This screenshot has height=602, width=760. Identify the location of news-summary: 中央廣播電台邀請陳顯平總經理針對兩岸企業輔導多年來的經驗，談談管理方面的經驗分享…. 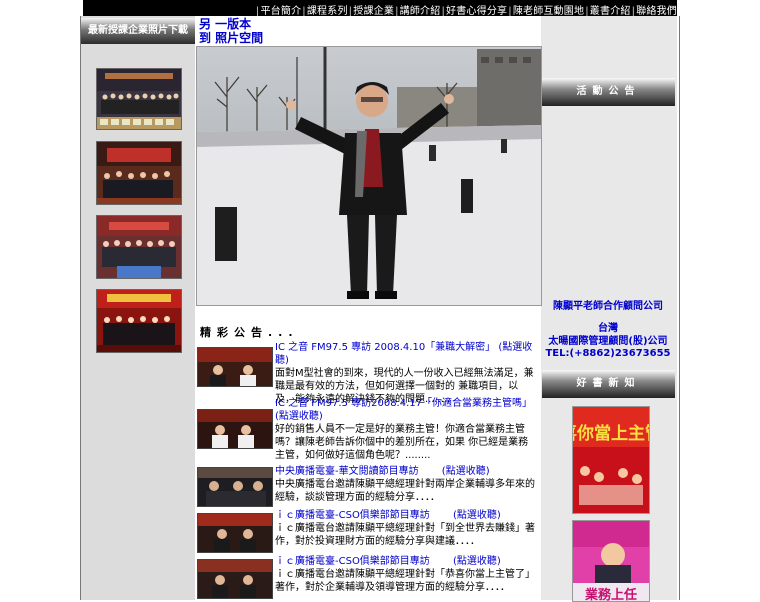
(405, 491).